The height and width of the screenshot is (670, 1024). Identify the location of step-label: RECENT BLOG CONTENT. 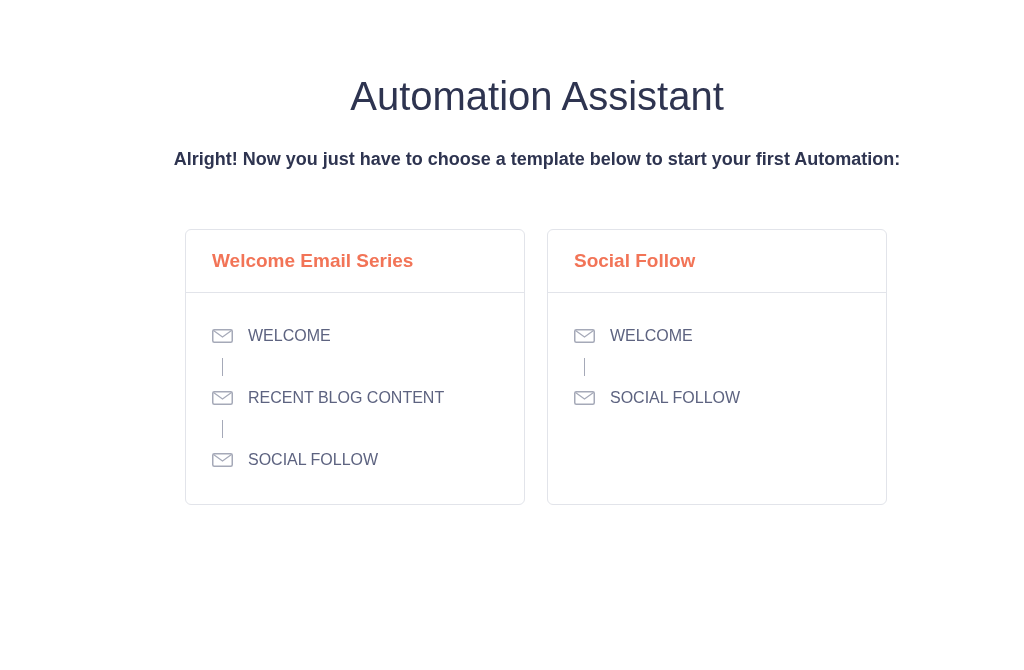
(346, 398).